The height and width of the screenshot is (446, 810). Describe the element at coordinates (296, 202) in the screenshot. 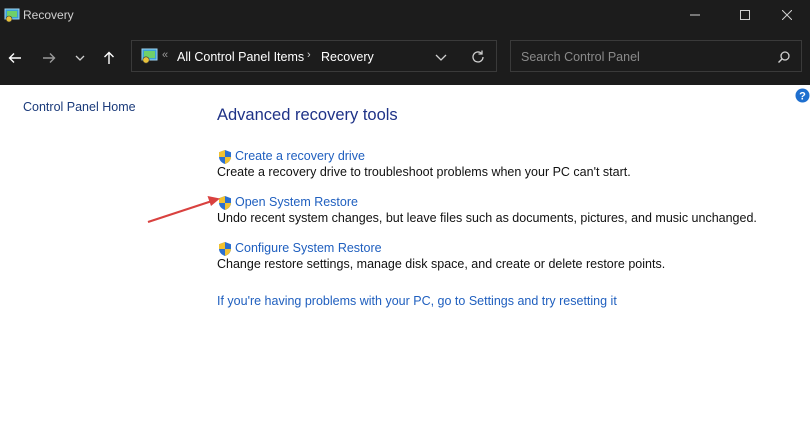

I see `open-system-restore-link: Open System Restore` at that location.